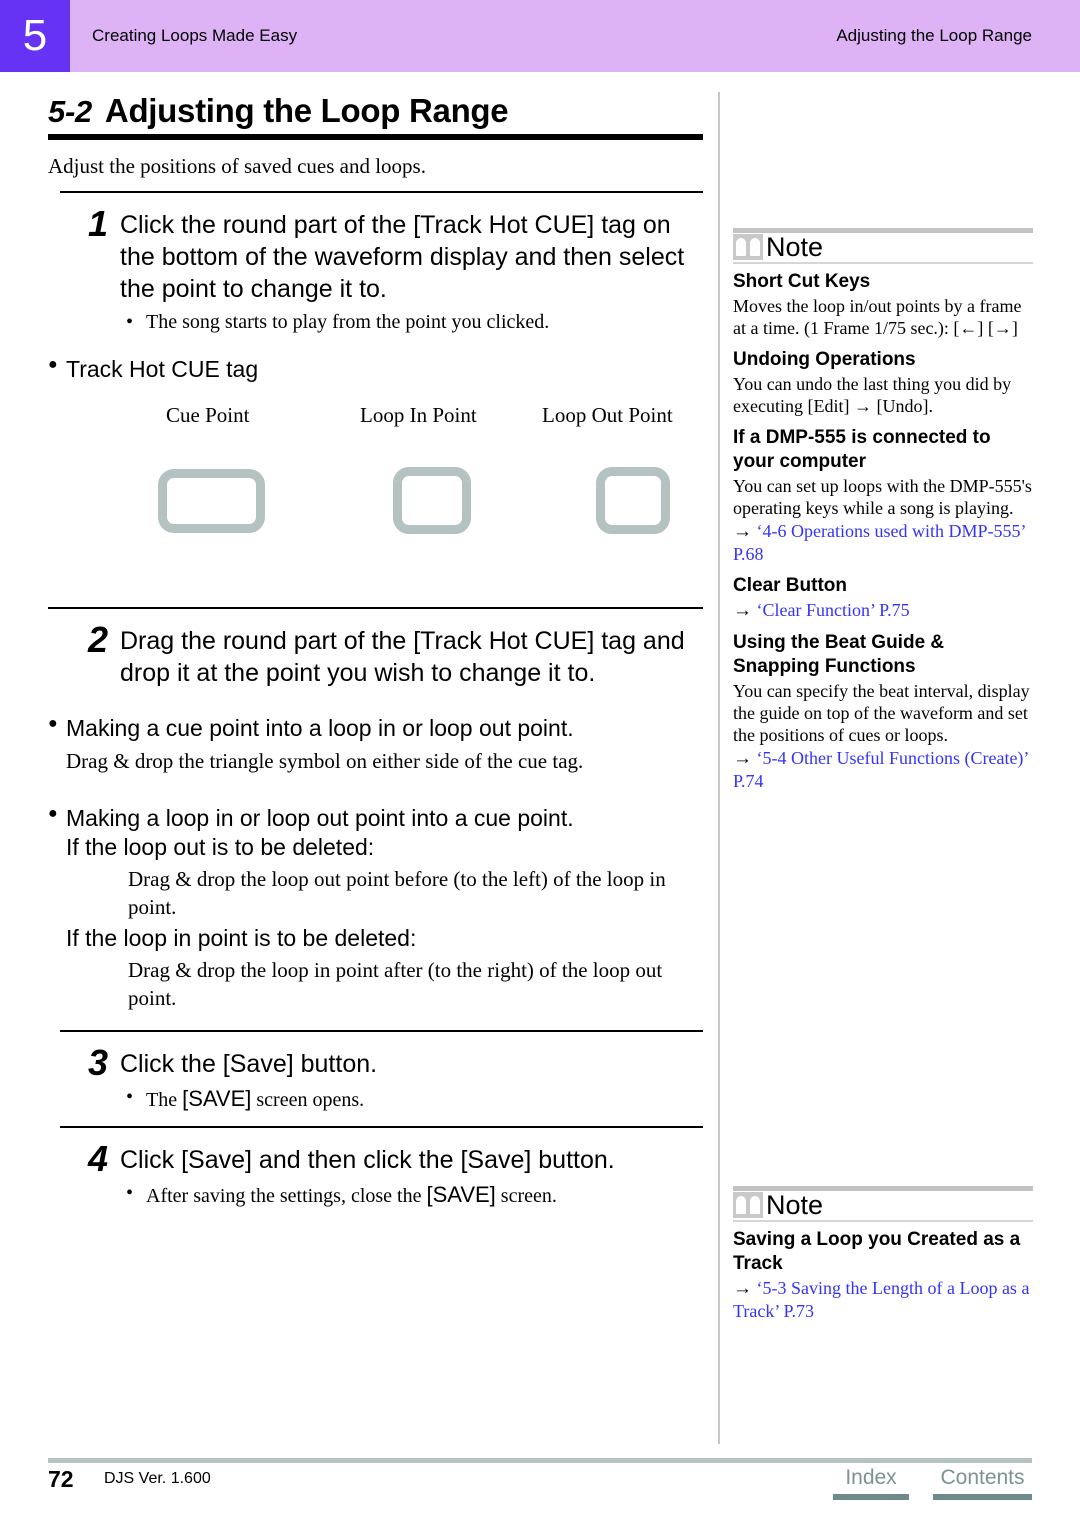  What do you see at coordinates (306, 110) in the screenshot?
I see `section-title-text: Adjusting the Loop Range` at bounding box center [306, 110].